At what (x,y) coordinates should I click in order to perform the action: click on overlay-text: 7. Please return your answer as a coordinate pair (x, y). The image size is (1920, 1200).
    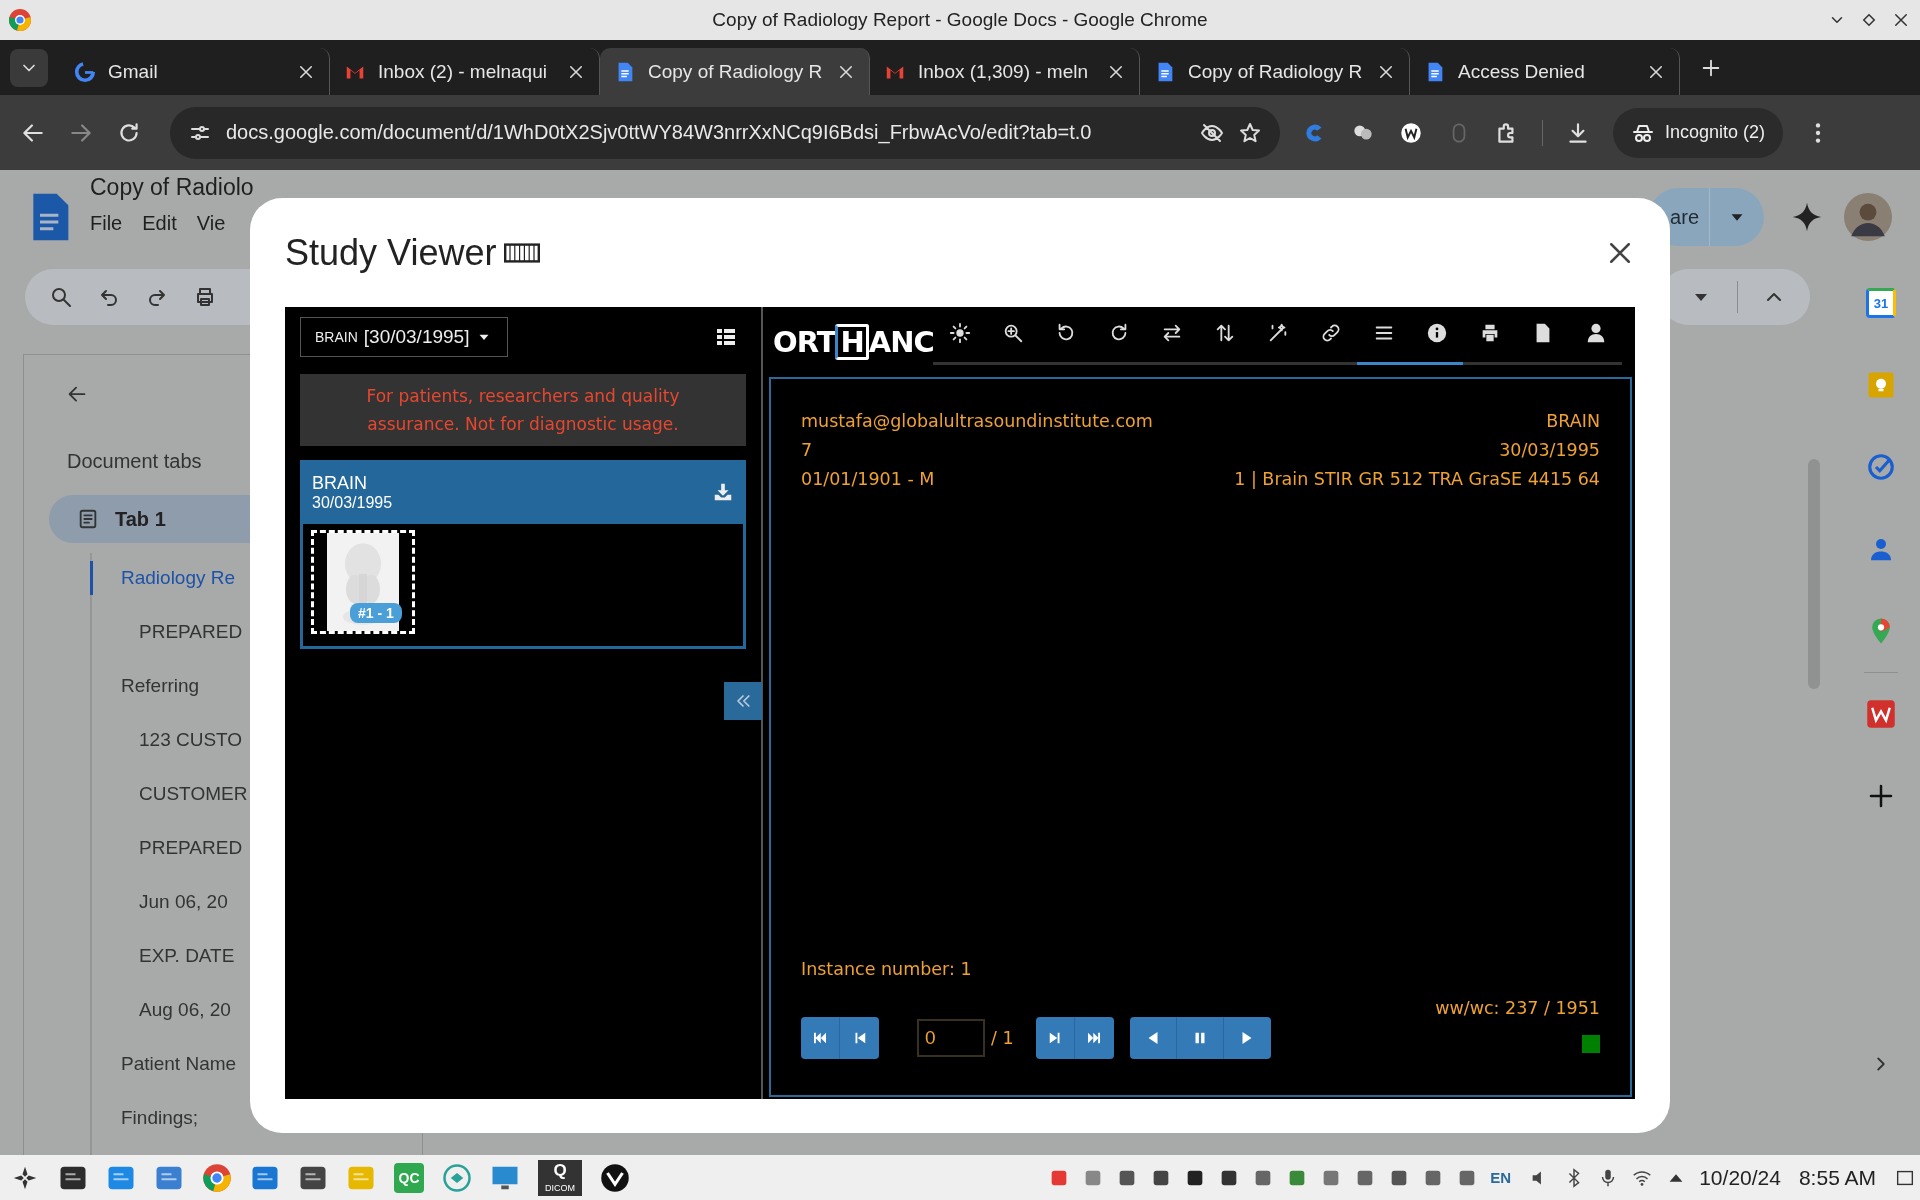
    Looking at the image, I should click on (807, 450).